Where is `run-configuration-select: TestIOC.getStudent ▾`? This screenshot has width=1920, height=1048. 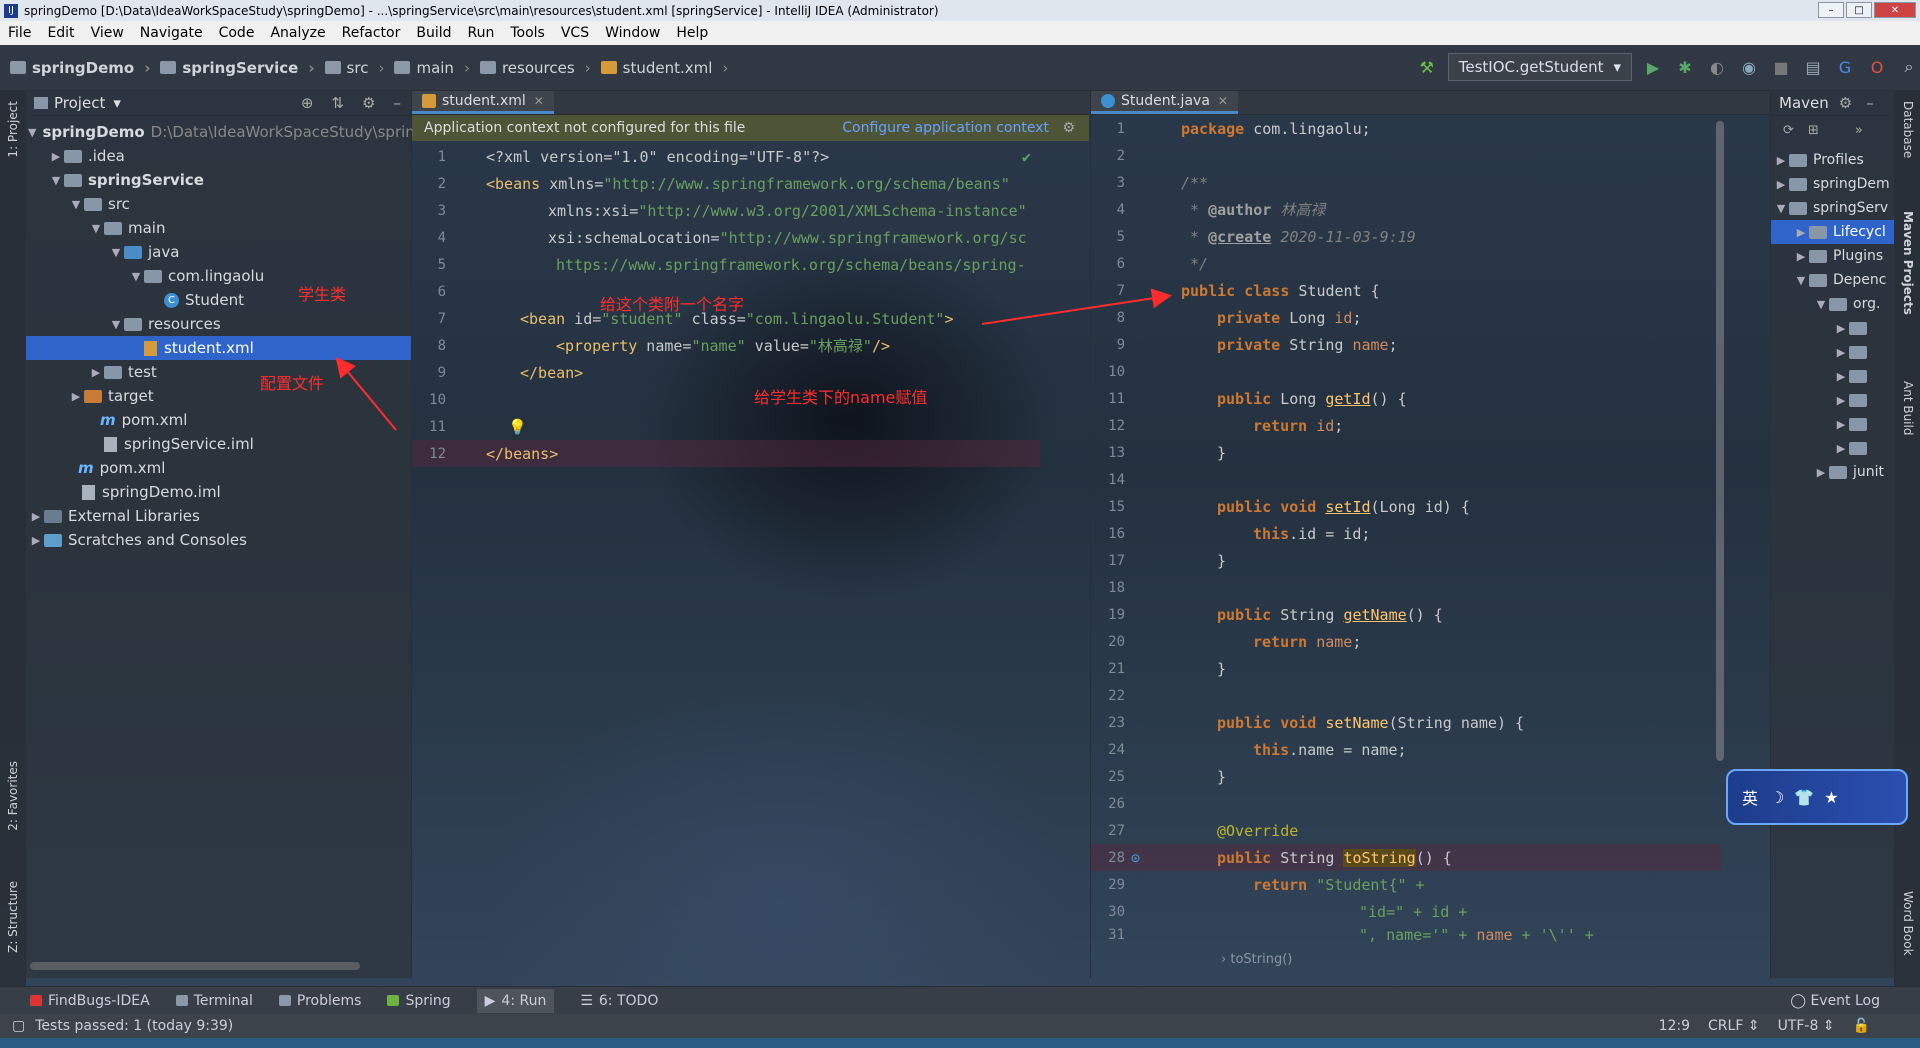
run-configuration-select: TestIOC.getStudent ▾ is located at coordinates (1539, 67).